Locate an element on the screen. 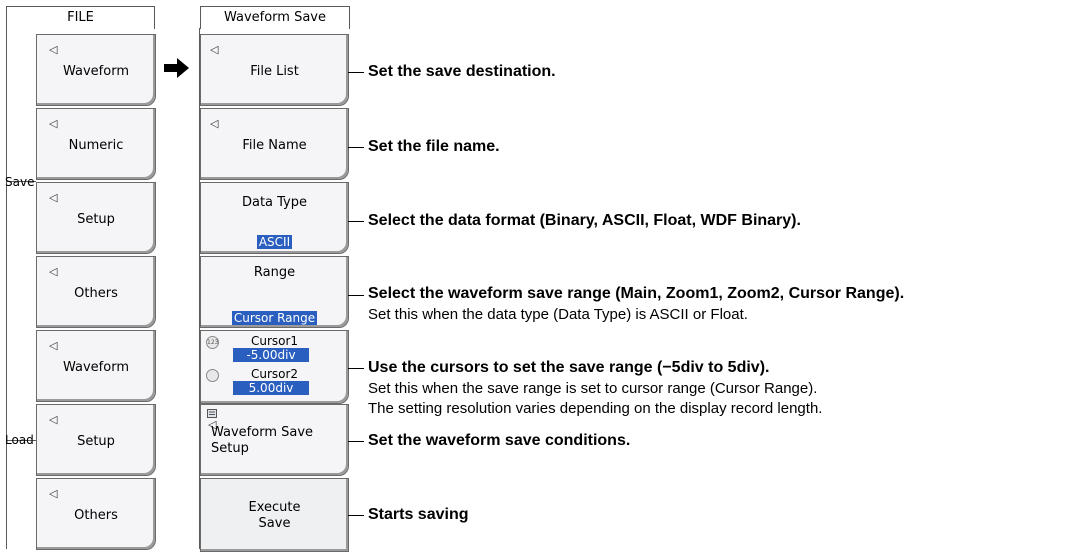 This screenshot has width=1090, height=552. load-waveform-button: ◁ Waveform is located at coordinates (96, 366).